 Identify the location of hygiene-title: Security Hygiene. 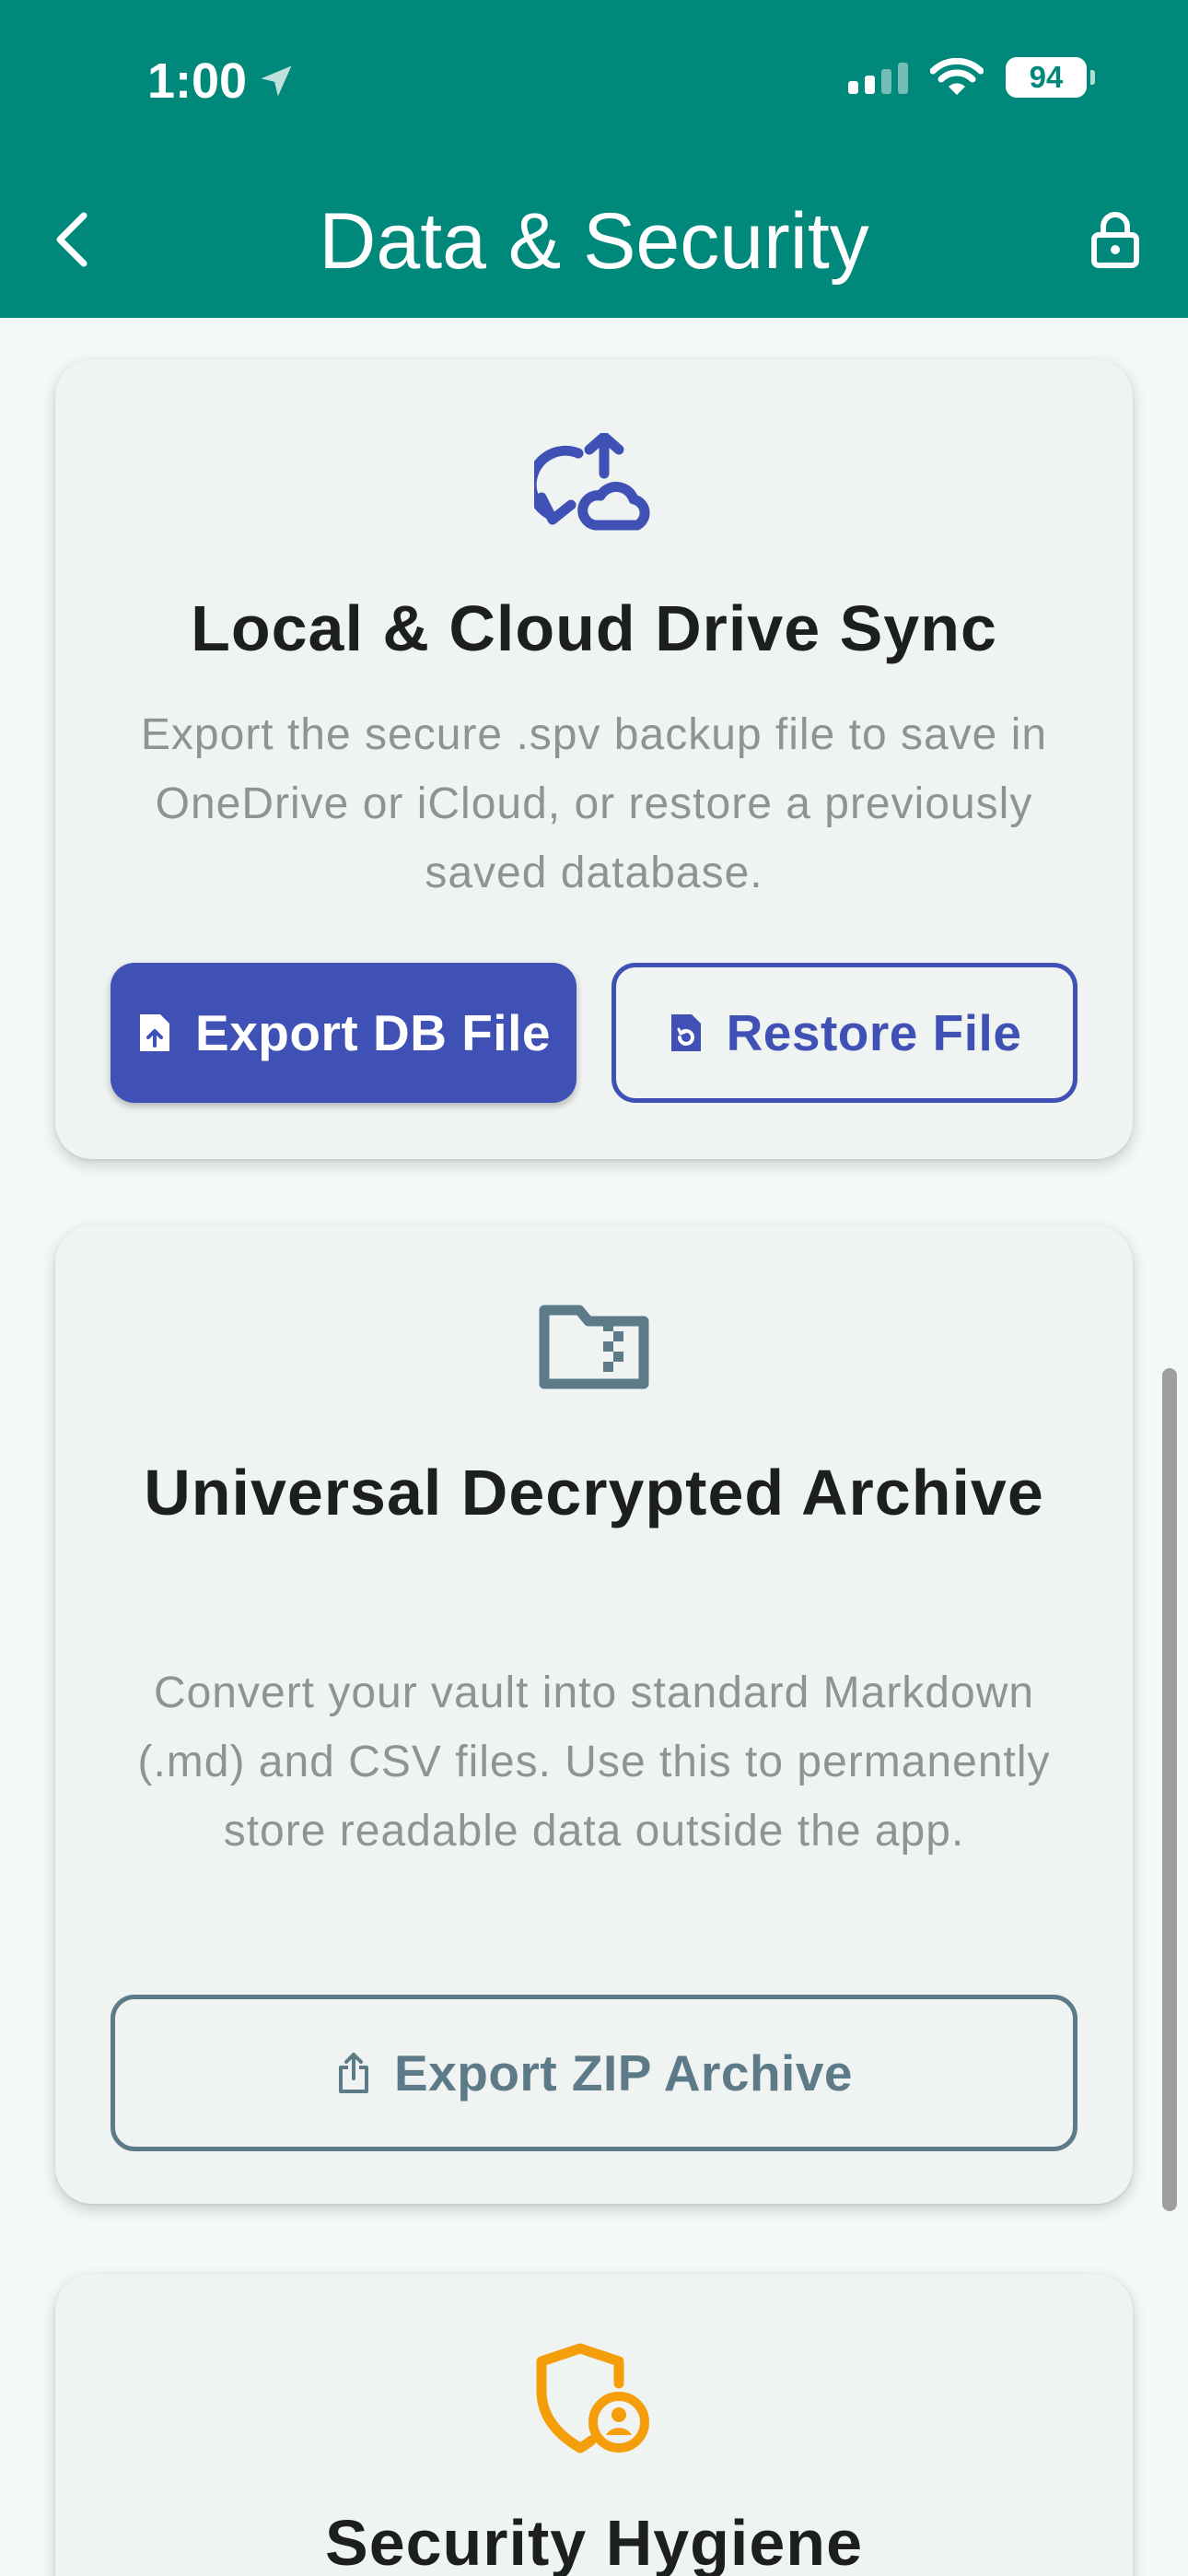
(594, 2541).